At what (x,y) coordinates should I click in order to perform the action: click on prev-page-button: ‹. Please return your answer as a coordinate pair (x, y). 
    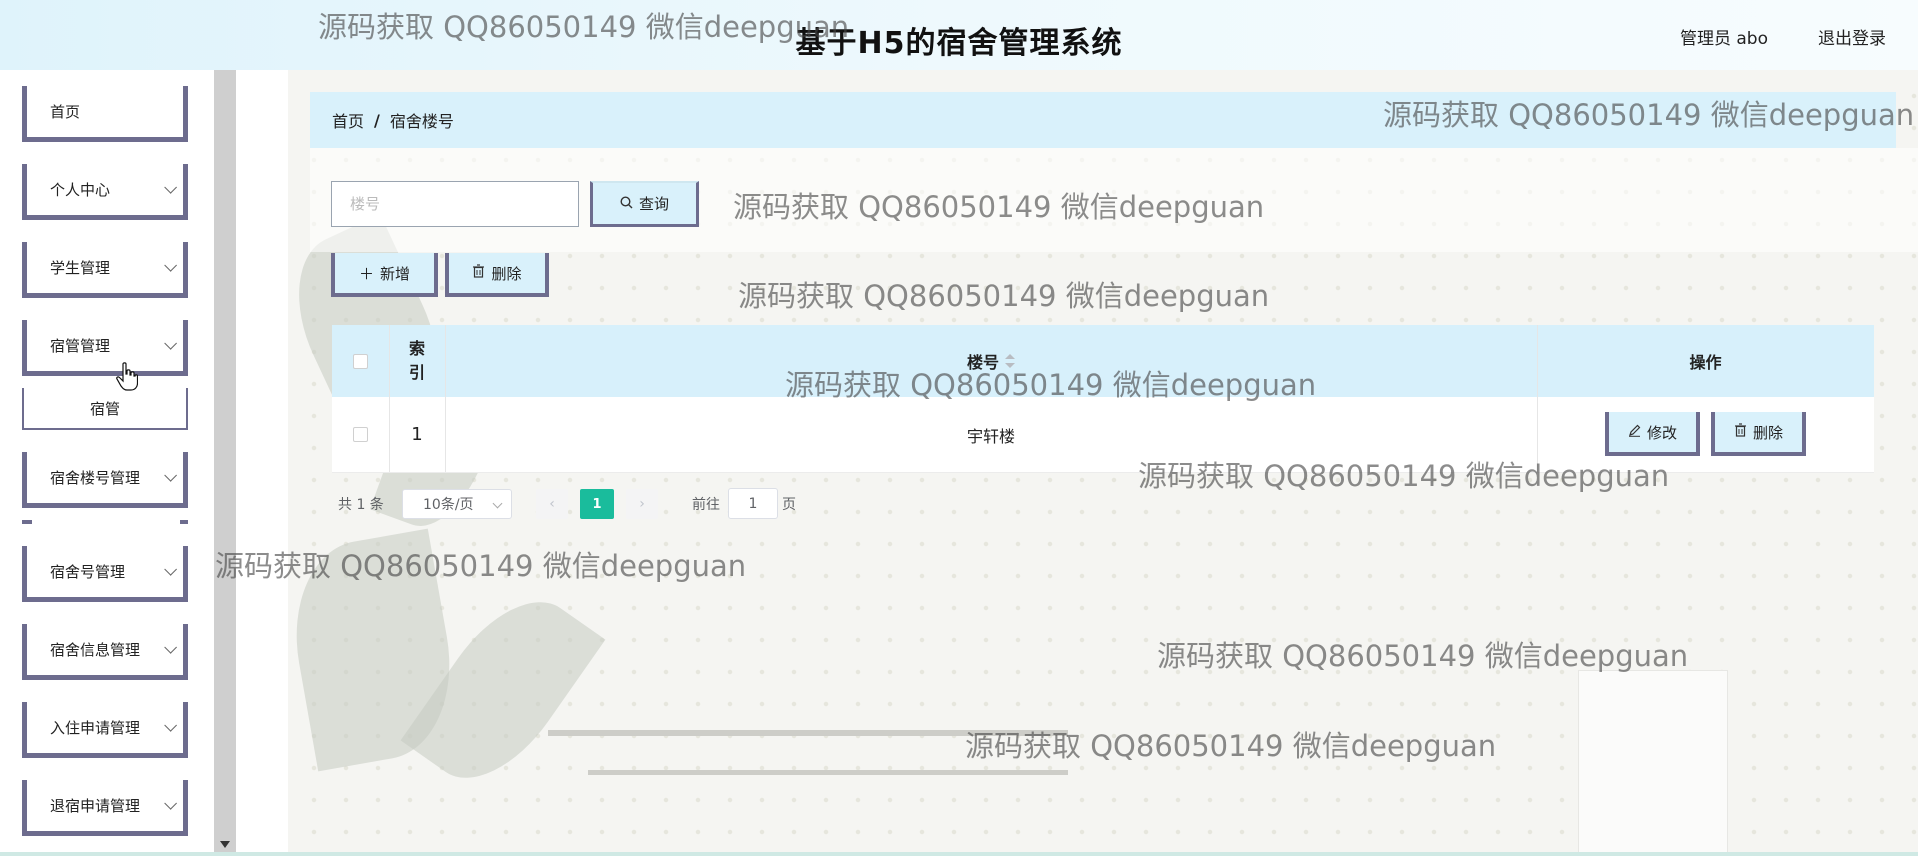
    Looking at the image, I should click on (552, 504).